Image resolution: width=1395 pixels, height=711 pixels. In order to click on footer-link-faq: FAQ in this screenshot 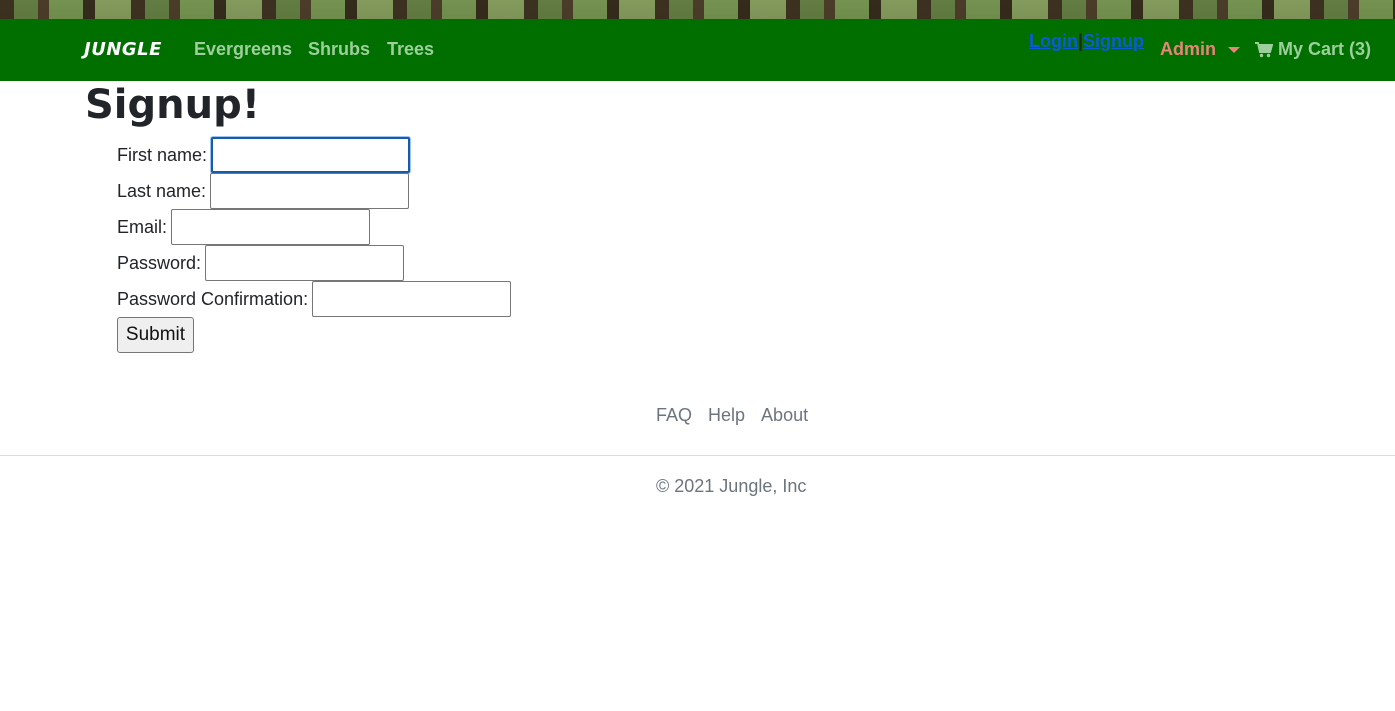, I will do `click(674, 415)`.